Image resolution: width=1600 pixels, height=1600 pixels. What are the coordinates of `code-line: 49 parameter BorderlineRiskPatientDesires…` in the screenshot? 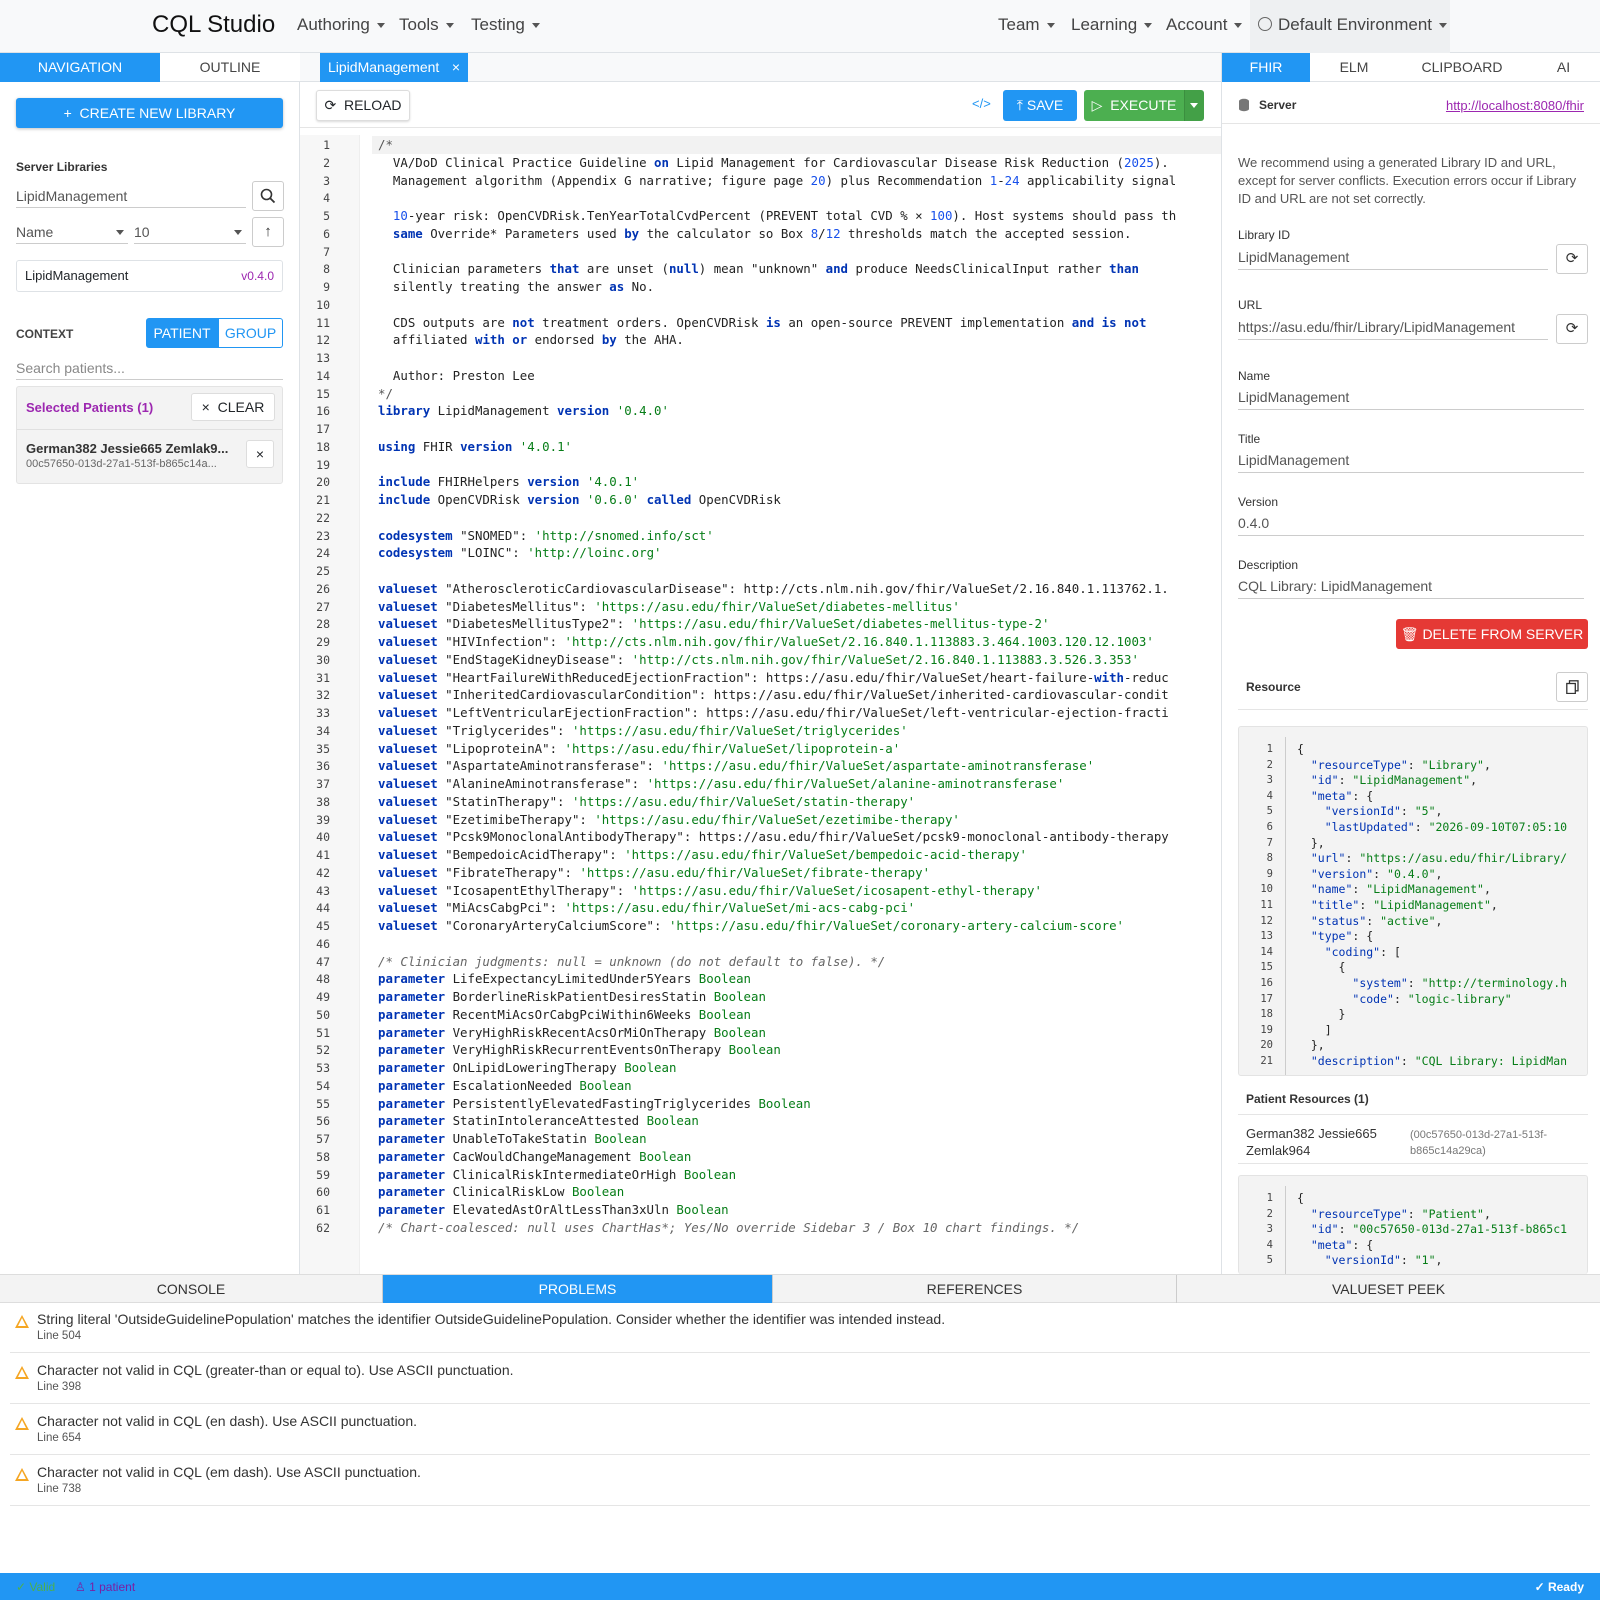 It's located at (541, 996).